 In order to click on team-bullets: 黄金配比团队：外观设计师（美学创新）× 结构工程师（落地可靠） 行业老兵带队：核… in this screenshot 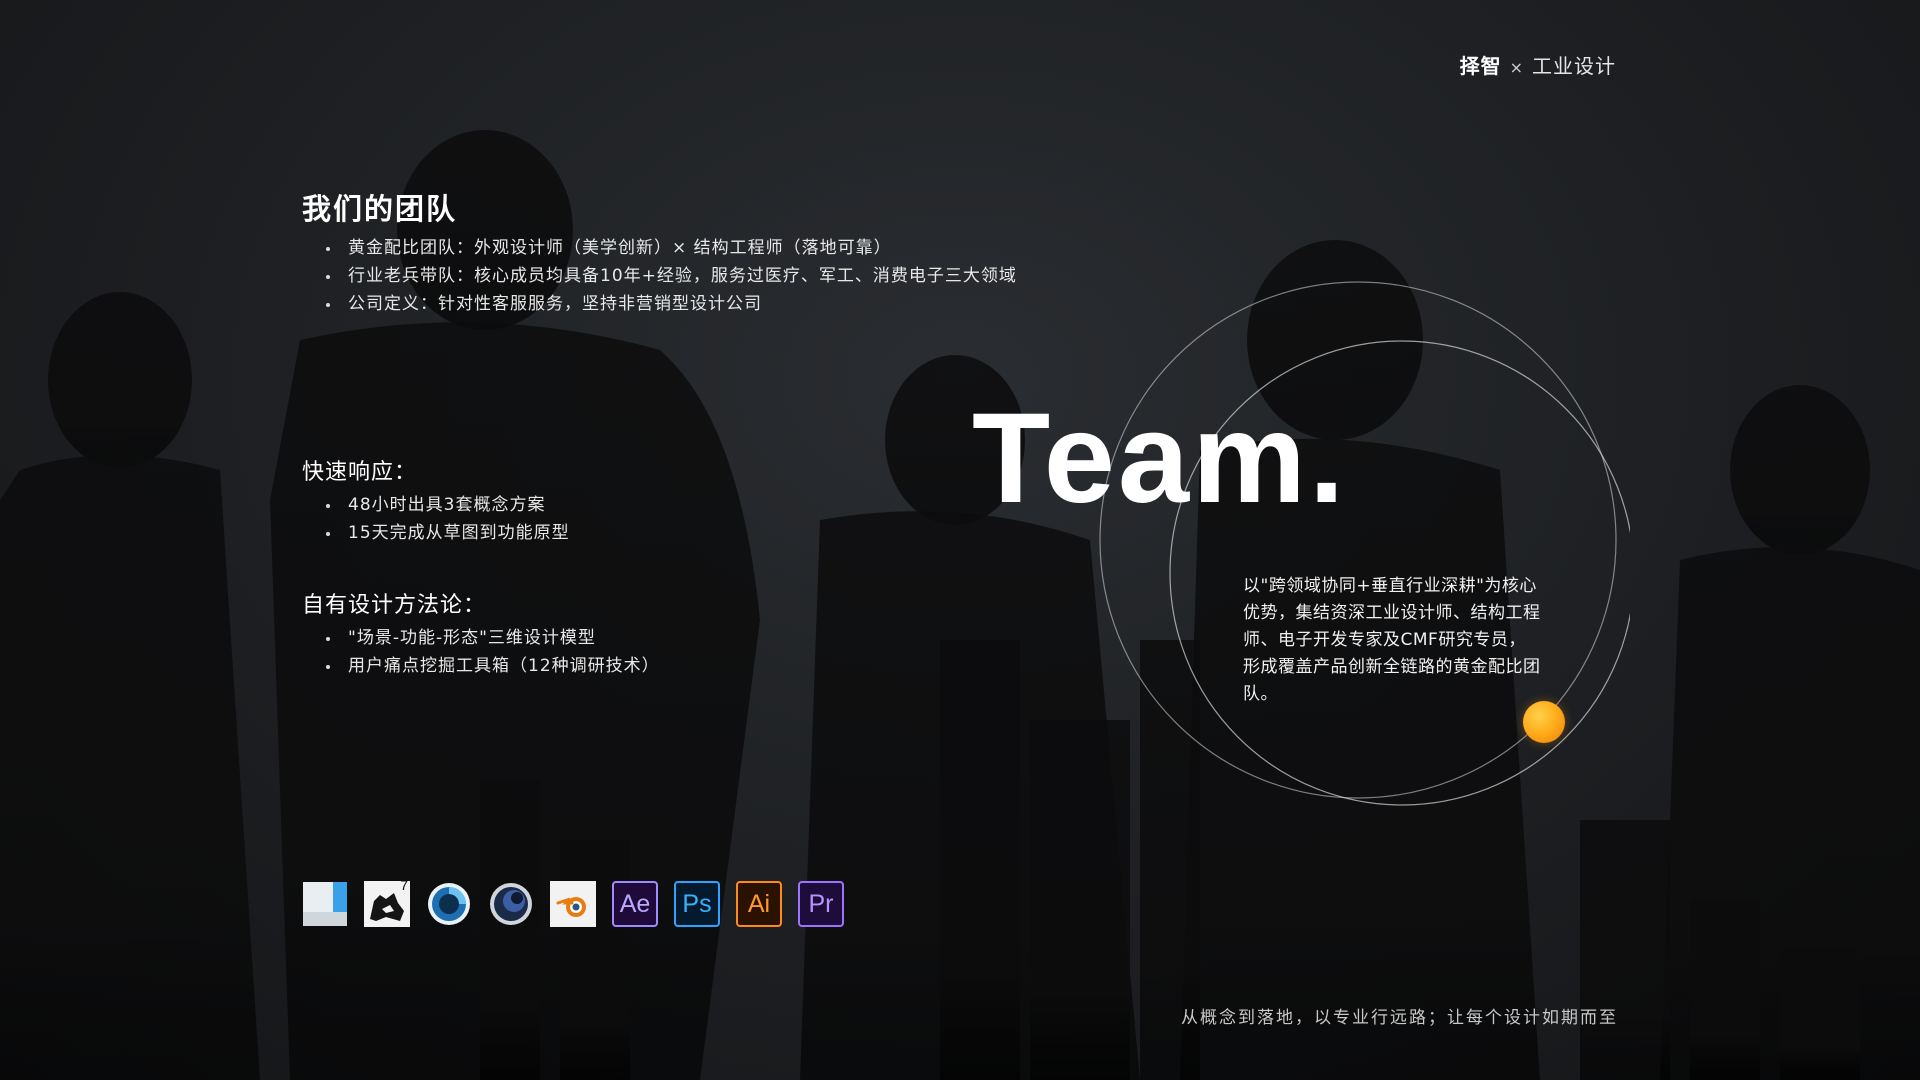, I will do `click(671, 276)`.